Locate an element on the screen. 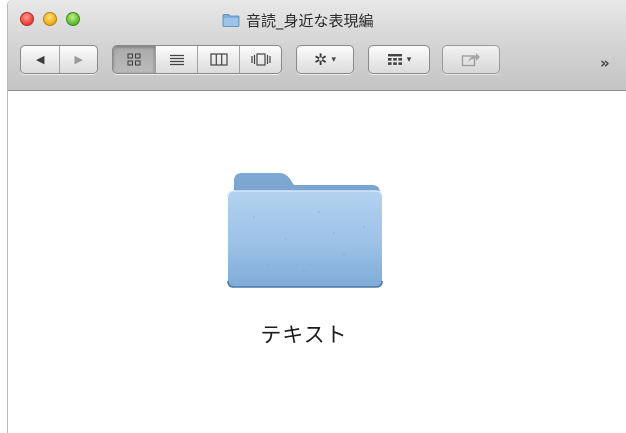 This screenshot has height=433, width=626. column-view-button is located at coordinates (218, 59).